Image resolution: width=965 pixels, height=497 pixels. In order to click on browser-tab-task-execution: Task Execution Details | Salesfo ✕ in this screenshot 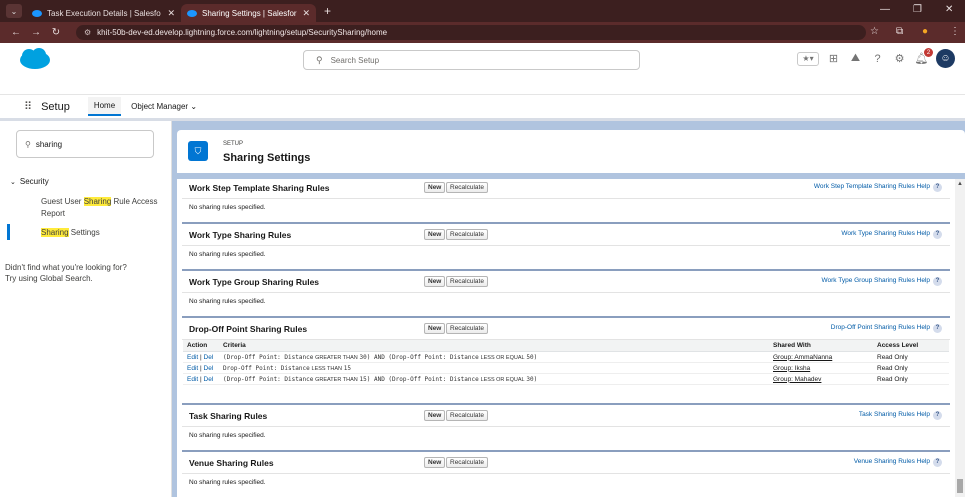, I will do `click(103, 13)`.